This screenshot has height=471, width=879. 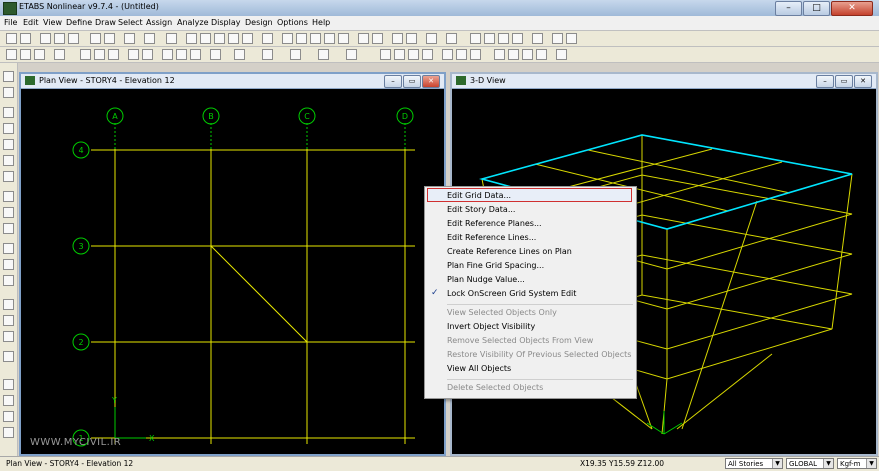 I want to click on select-previous-icon, so click(x=8, y=320).